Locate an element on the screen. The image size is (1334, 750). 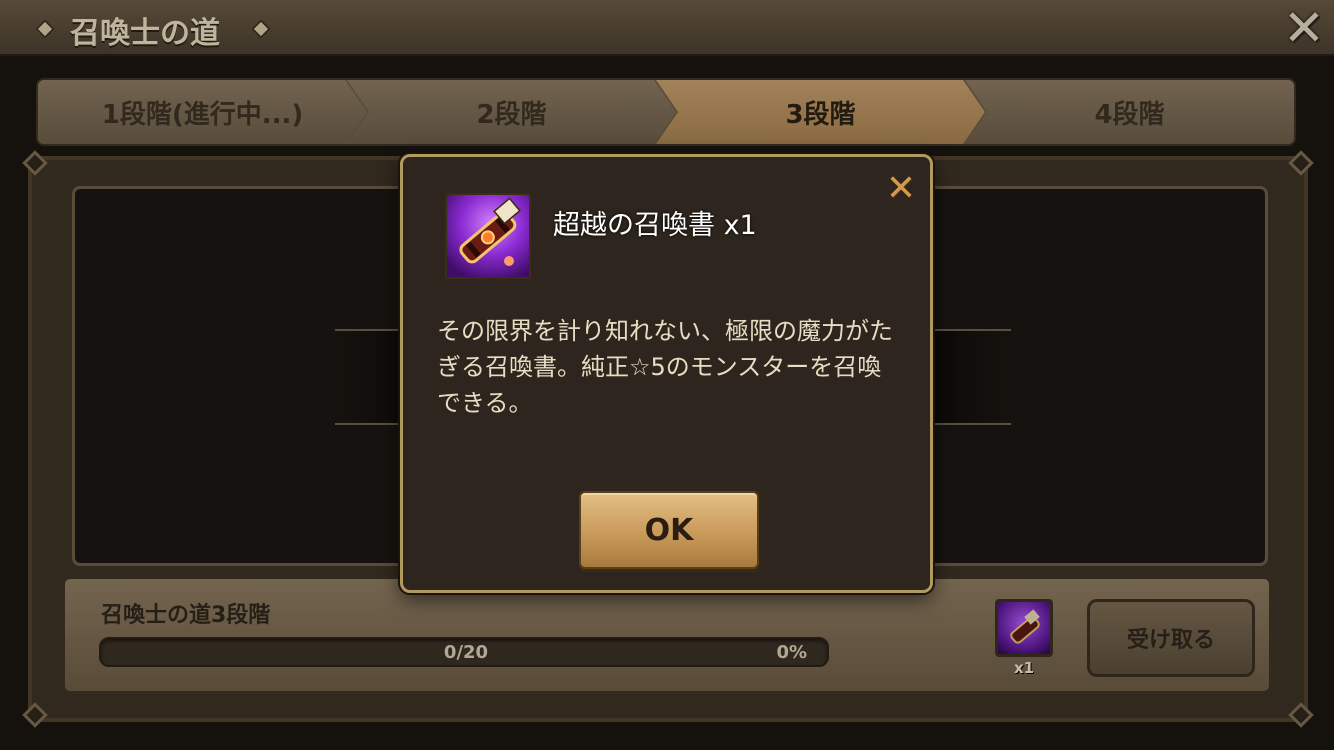
close-icon: ✕ is located at coordinates (901, 189).